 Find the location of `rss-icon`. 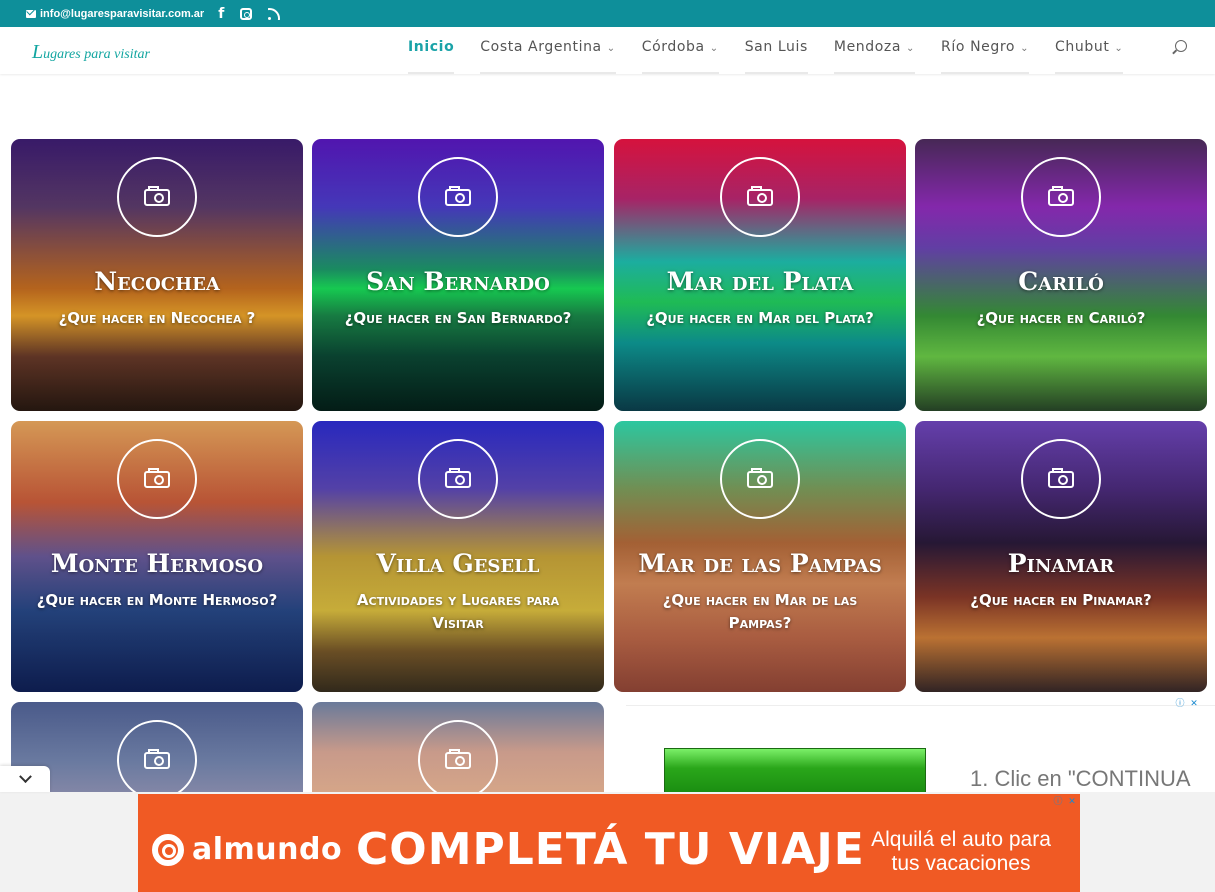

rss-icon is located at coordinates (274, 13).